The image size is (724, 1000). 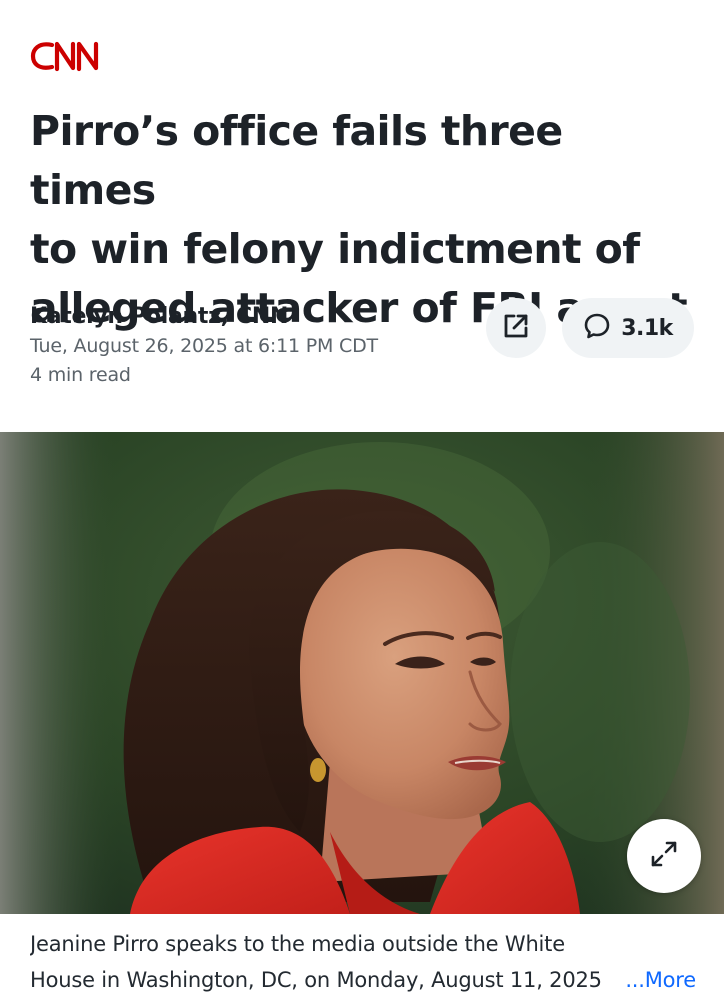 I want to click on author-name: Katelyn Polantz, CNN, so click(x=250, y=317).